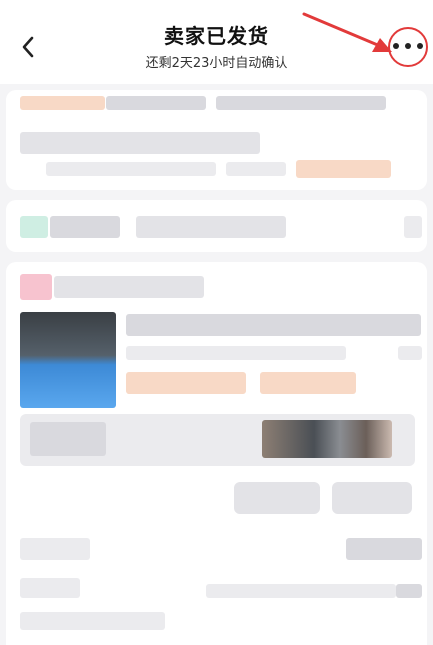 This screenshot has height=645, width=433. What do you see at coordinates (216, 42) in the screenshot?
I see `top-bar: 卖家已发货 还剩2天23小时自动确认` at bounding box center [216, 42].